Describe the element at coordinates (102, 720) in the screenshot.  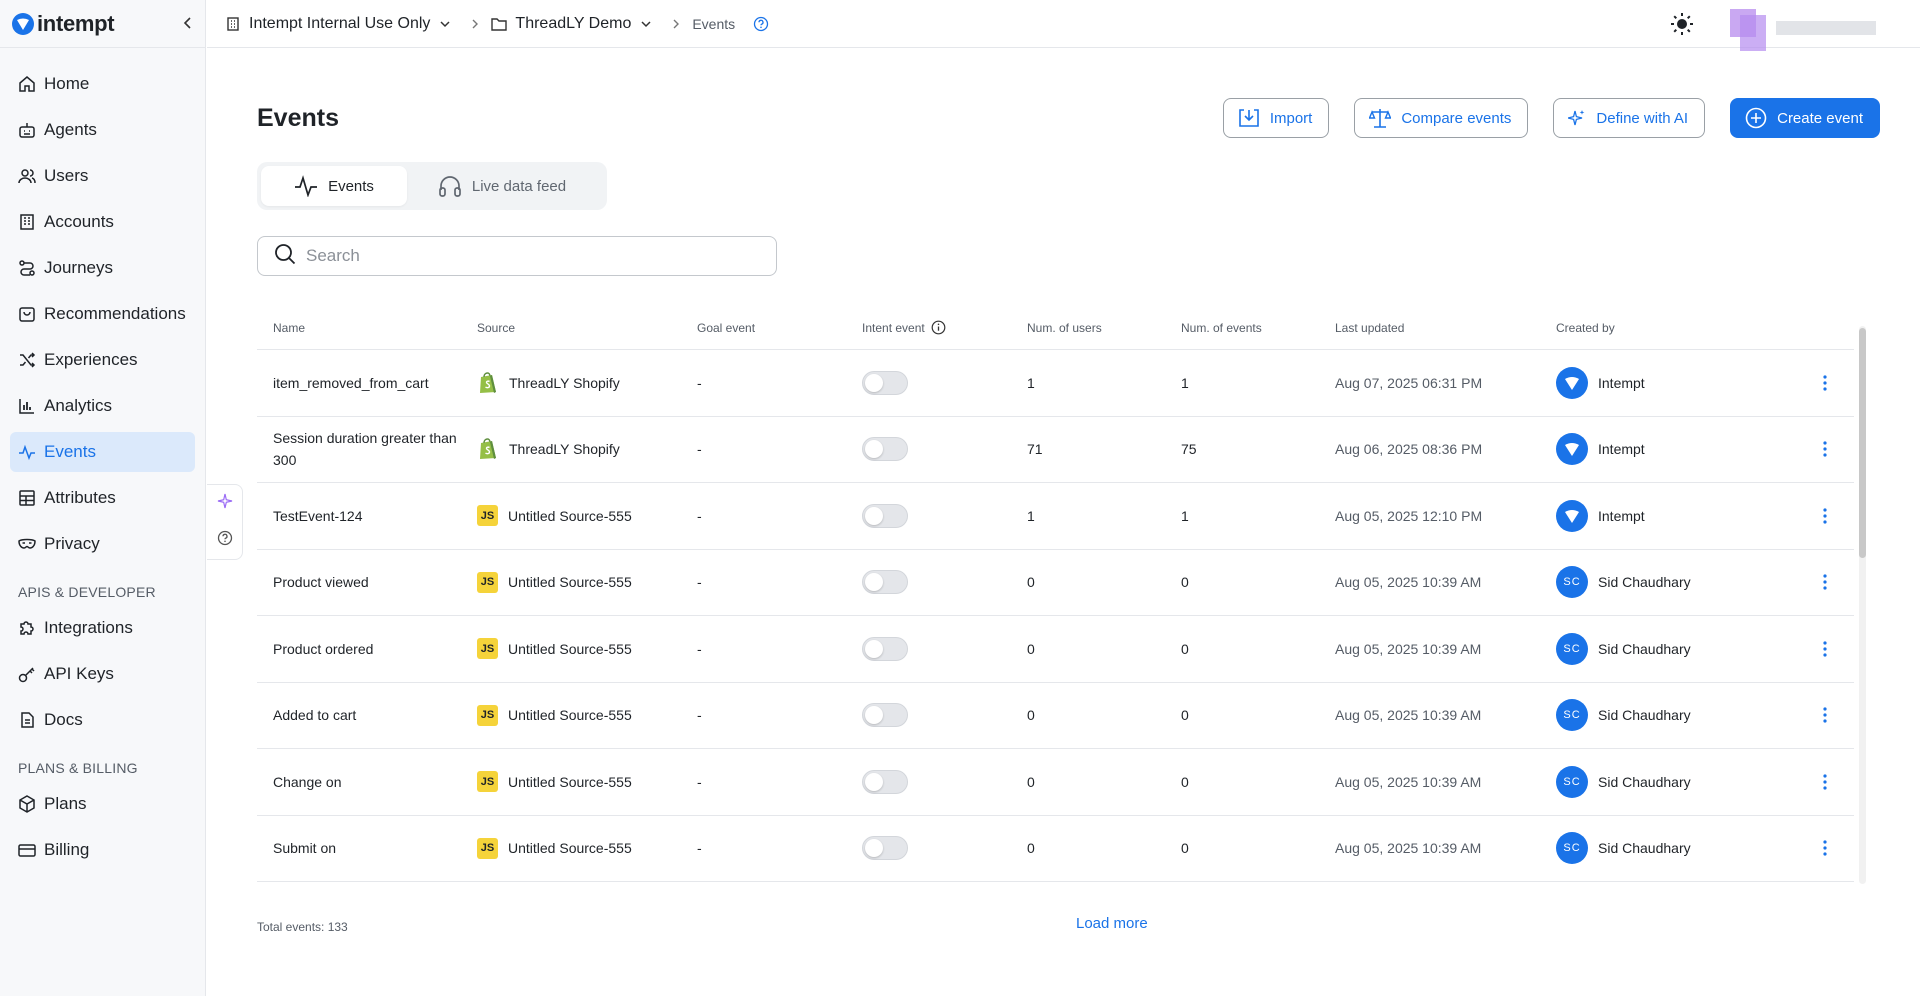
I see `sidebar-item-docs: Docs` at that location.